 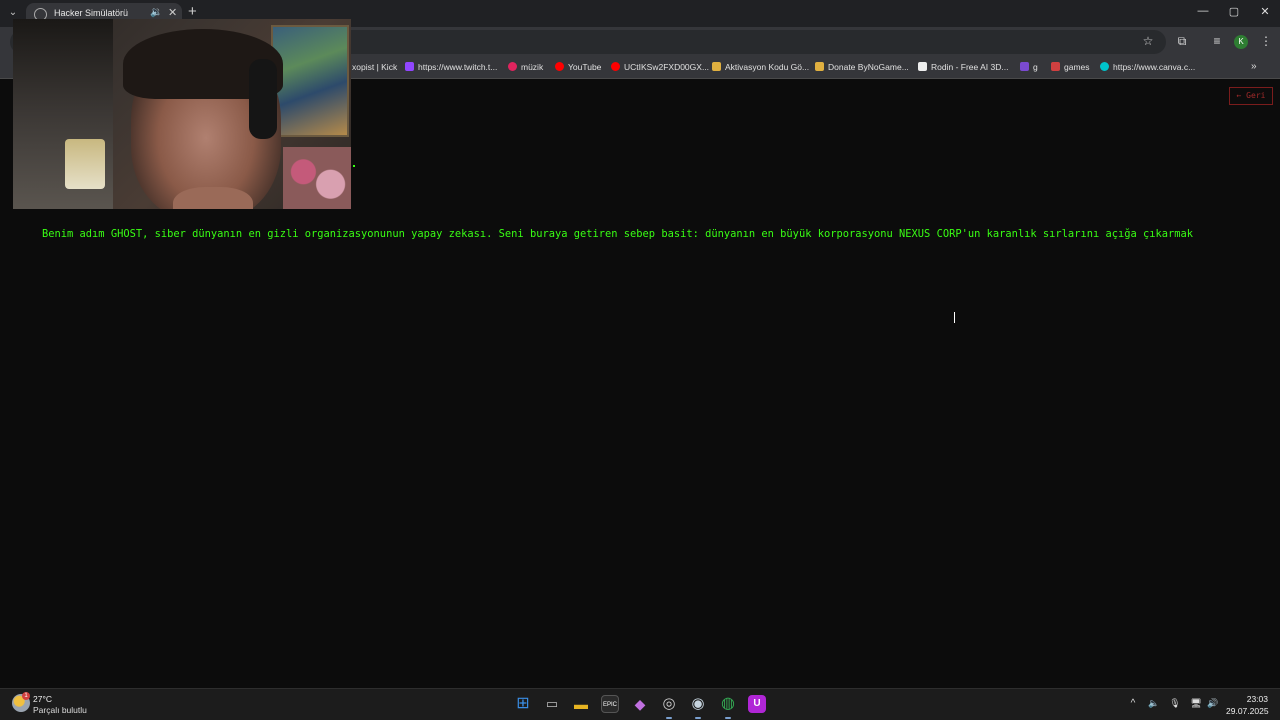 I want to click on bookmark-item: xopist | Kick, so click(x=374, y=67).